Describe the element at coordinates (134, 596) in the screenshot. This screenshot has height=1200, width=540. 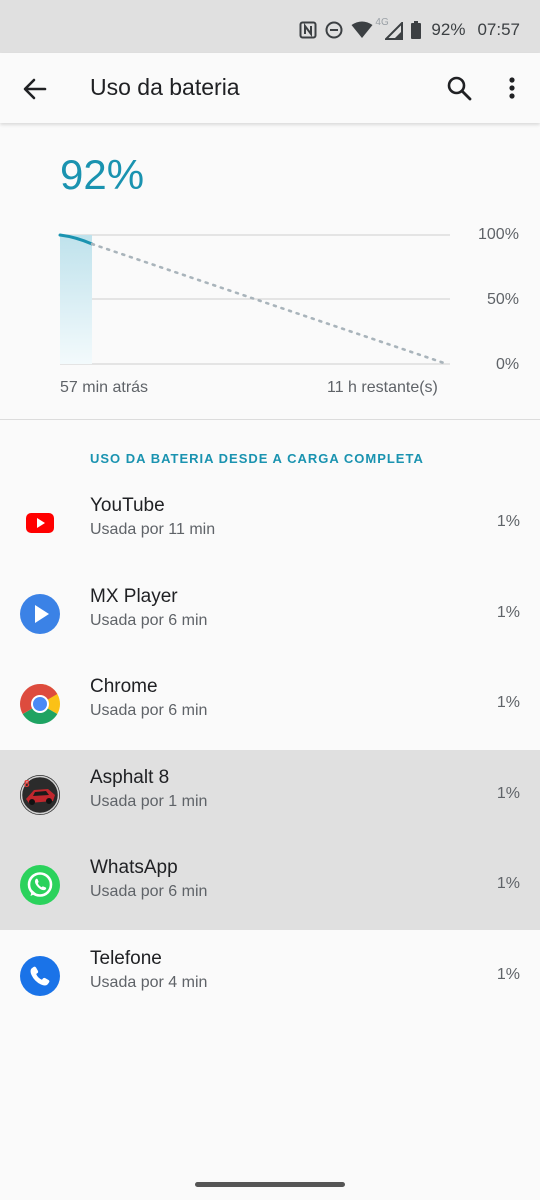
I see `app-name: MX Player` at that location.